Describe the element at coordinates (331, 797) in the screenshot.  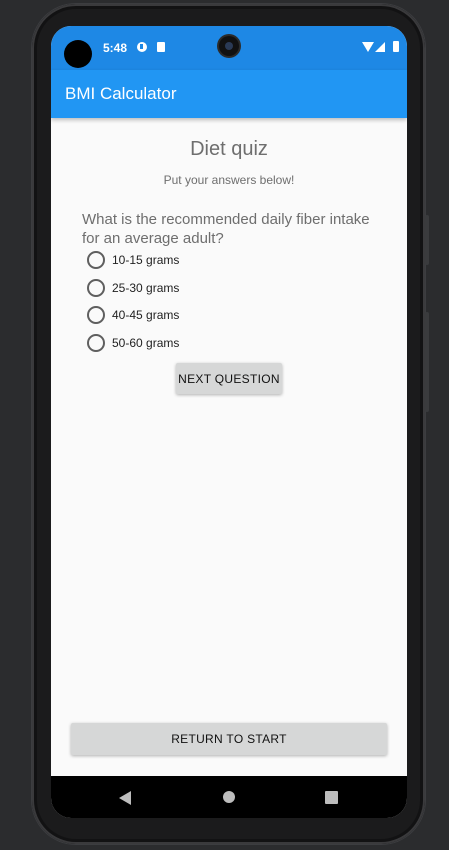
I see `recents-icon` at that location.